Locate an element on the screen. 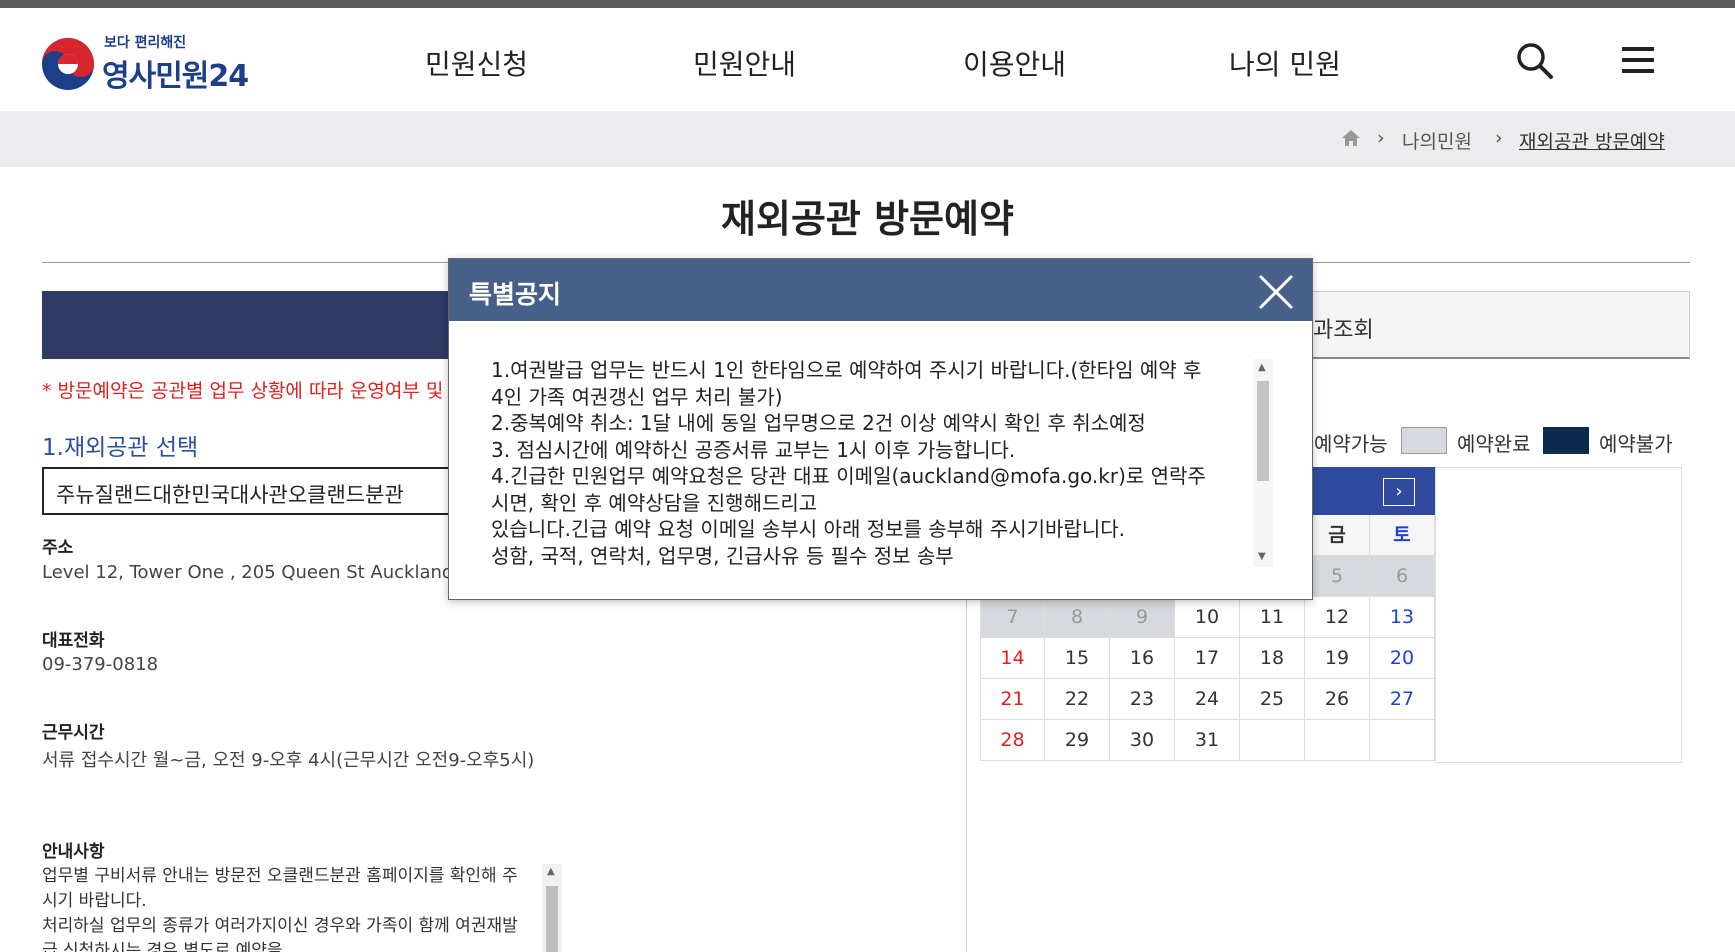 The height and width of the screenshot is (952, 1735). nav-guide: 민원안내 is located at coordinates (744, 63).